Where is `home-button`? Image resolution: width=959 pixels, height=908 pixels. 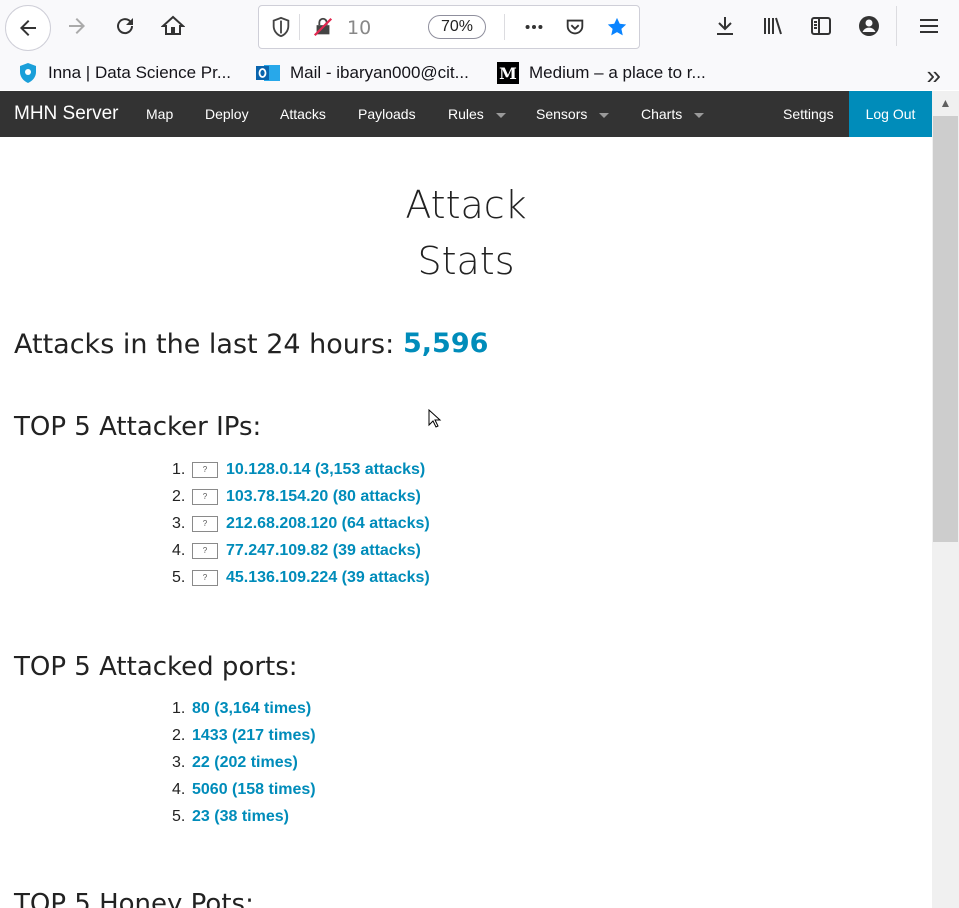
home-button is located at coordinates (173, 26).